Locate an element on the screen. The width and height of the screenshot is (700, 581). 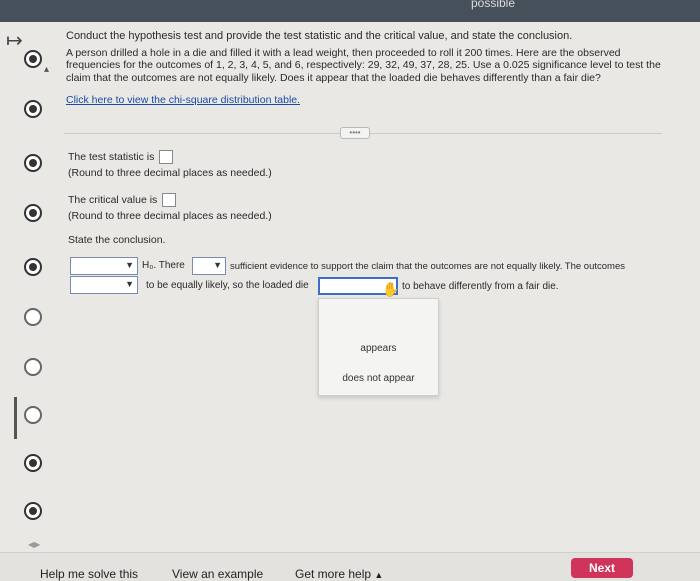
critical-value-row: The critical value is is located at coordinates (368, 200).